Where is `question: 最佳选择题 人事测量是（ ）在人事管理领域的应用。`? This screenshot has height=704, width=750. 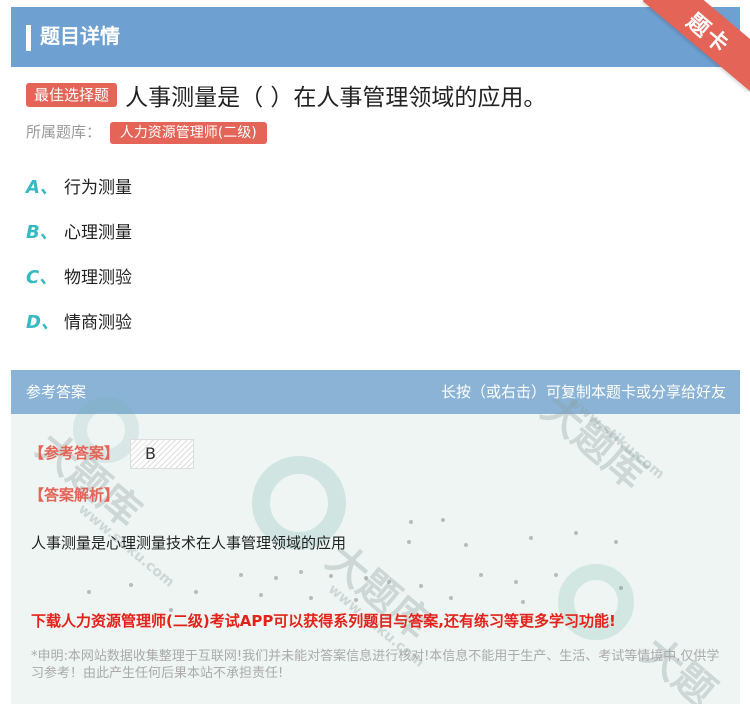
question: 最佳选择题 人事测量是（ ）在人事管理领域的应用。 is located at coordinates (376, 95).